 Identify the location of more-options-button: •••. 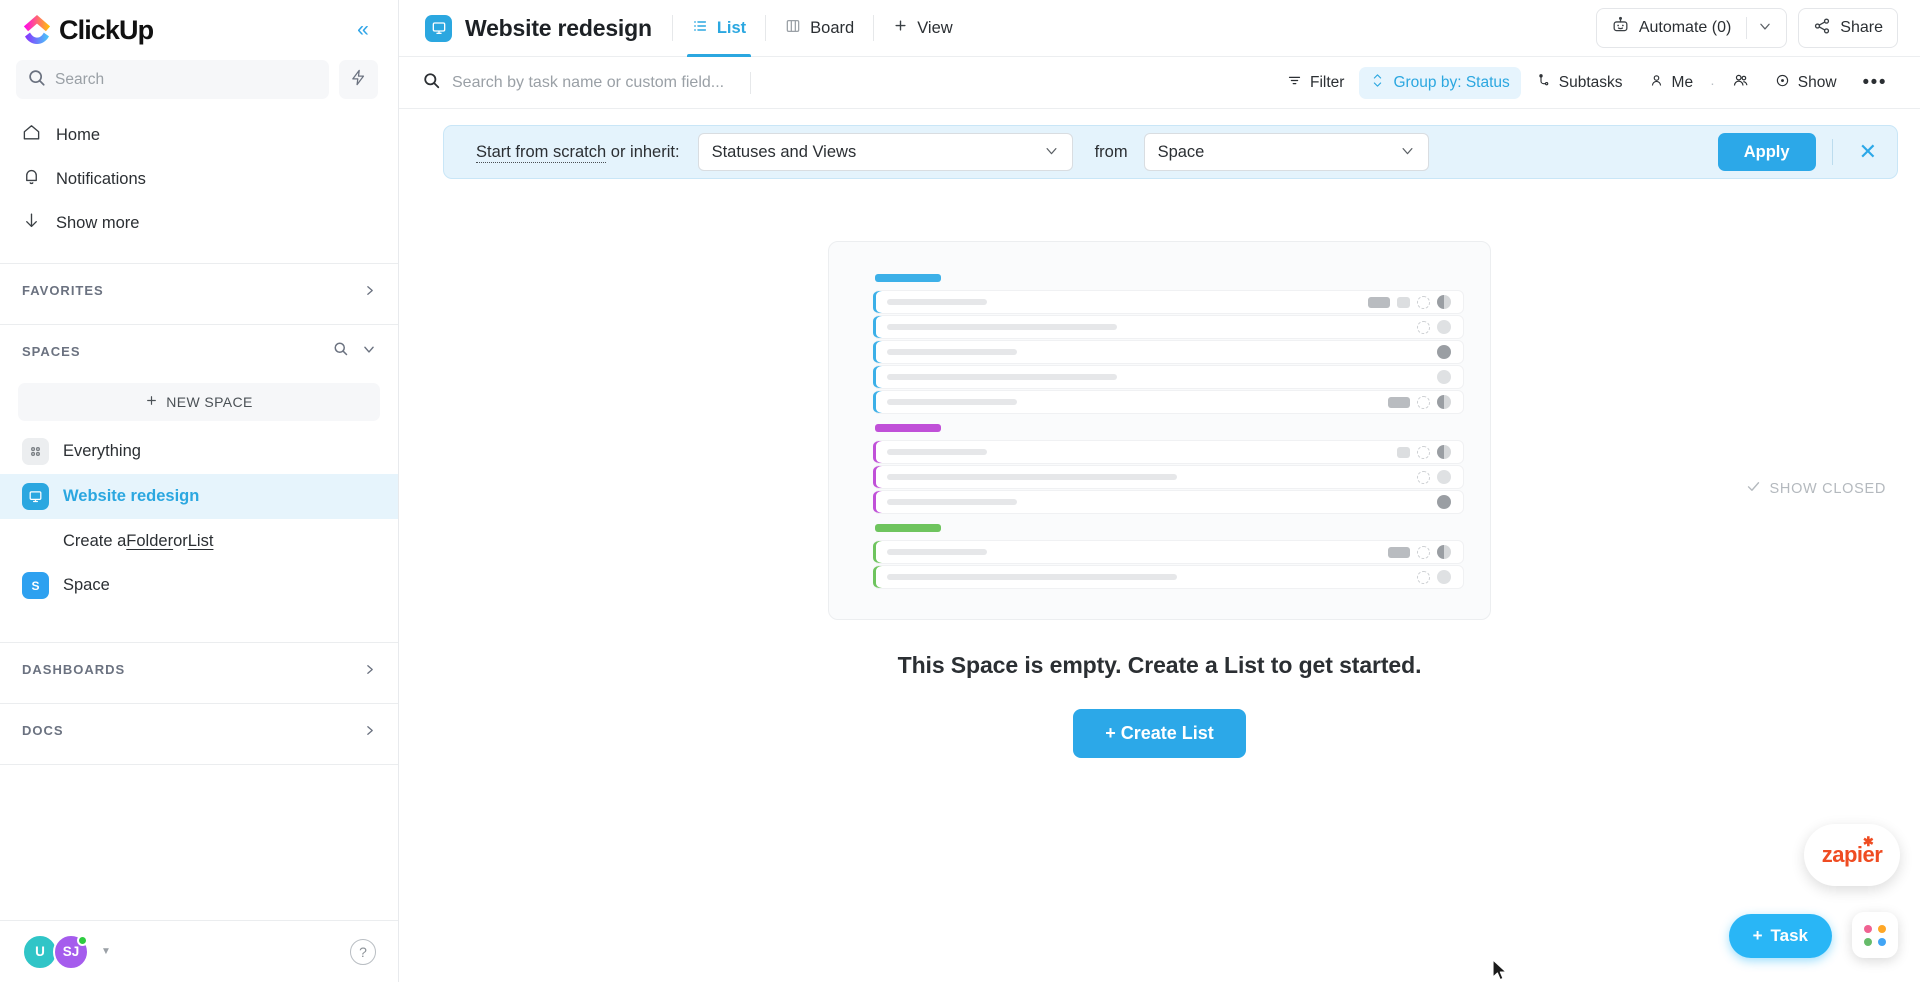
(1875, 83).